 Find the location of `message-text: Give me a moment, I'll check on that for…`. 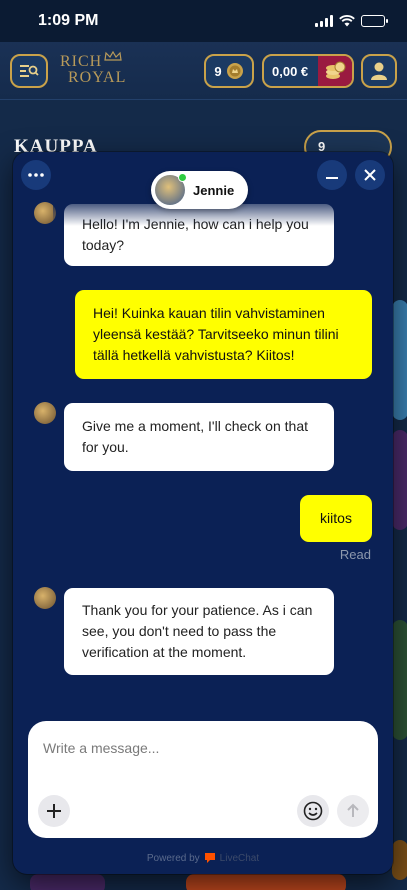

message-text: Give me a moment, I'll check on that for… is located at coordinates (195, 436).